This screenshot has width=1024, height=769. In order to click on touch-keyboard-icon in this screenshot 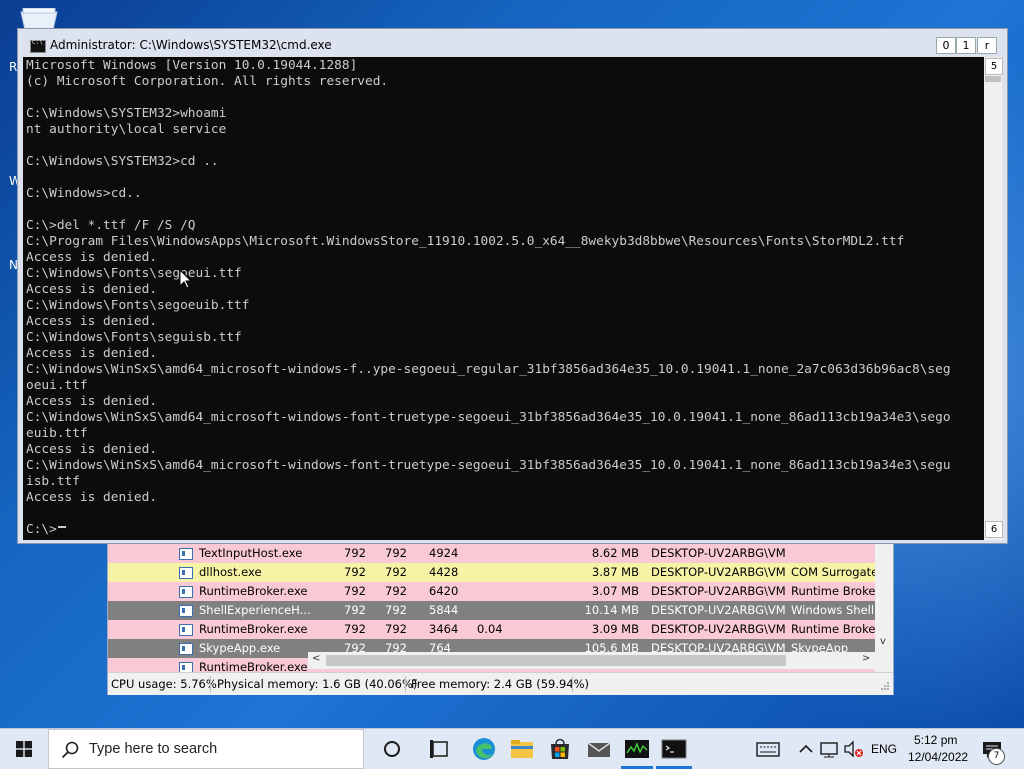, I will do `click(768, 749)`.